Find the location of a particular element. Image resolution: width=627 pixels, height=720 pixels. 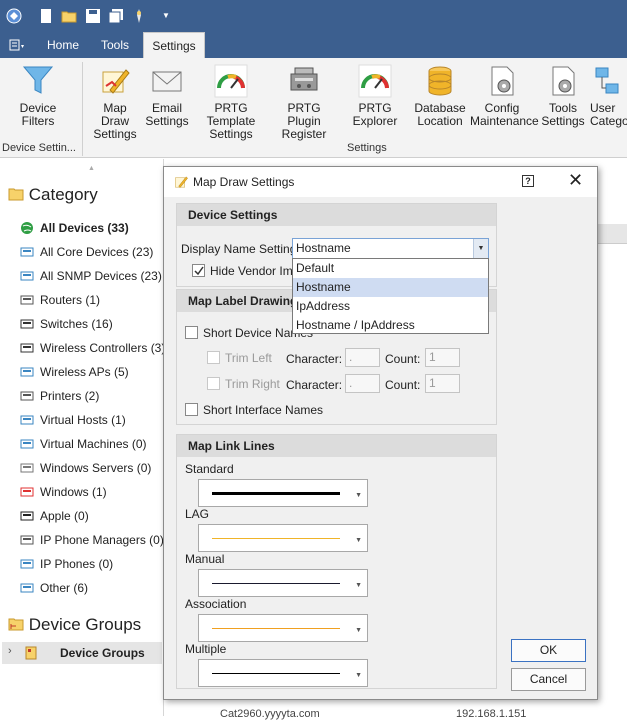

gauge-icon is located at coordinates (231, 81).